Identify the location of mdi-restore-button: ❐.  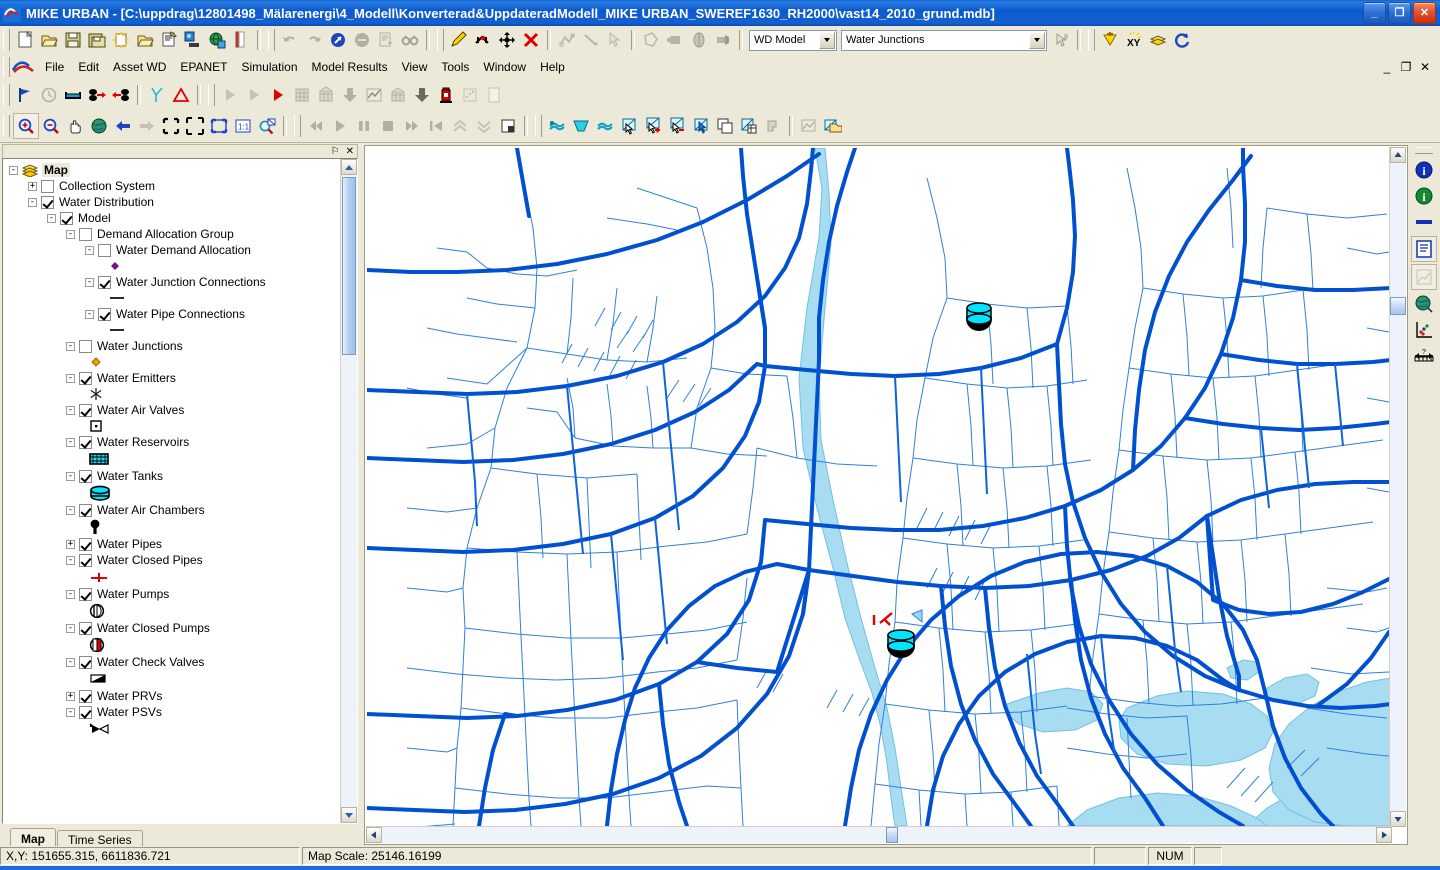
(1406, 67).